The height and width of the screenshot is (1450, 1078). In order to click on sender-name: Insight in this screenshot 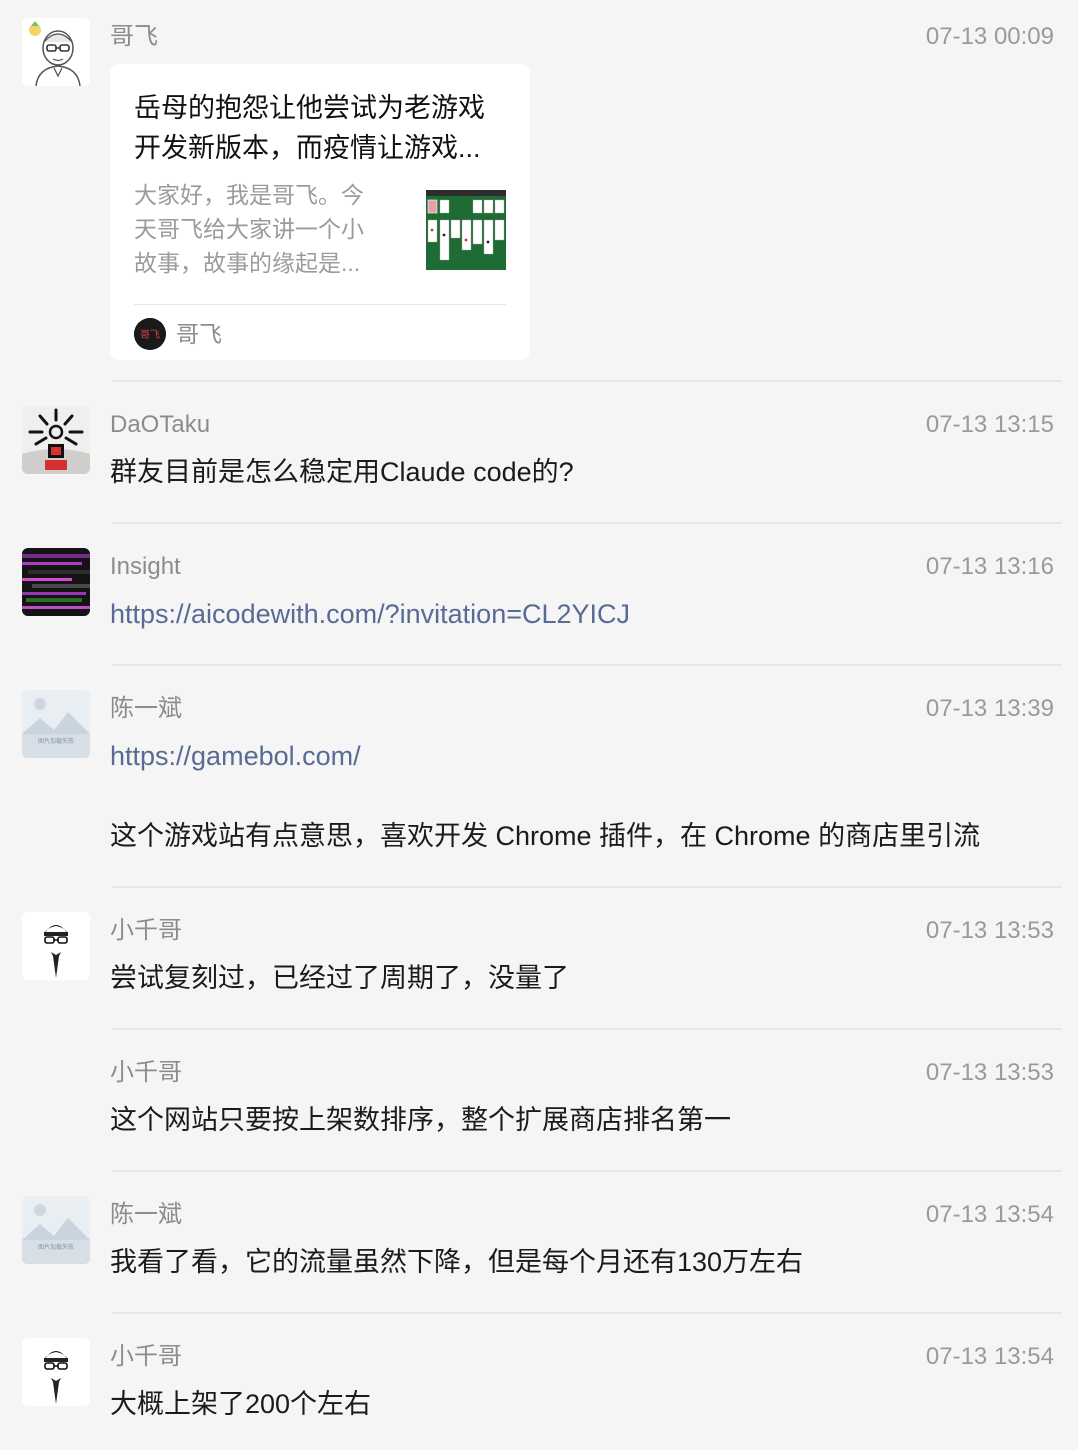, I will do `click(145, 567)`.